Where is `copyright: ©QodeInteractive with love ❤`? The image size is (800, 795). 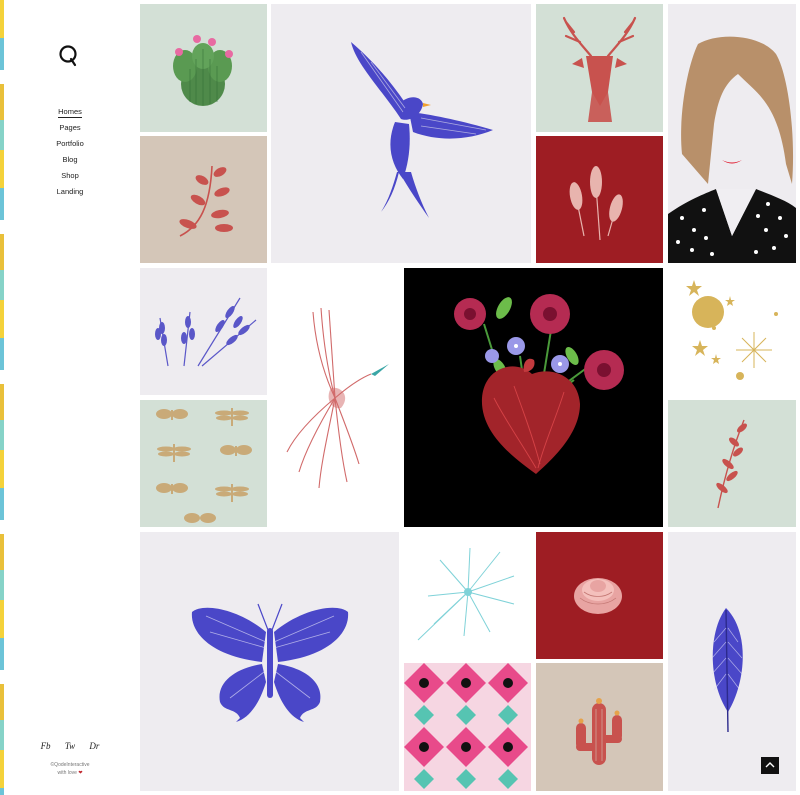 copyright: ©QodeInteractive with love ❤ is located at coordinates (70, 769).